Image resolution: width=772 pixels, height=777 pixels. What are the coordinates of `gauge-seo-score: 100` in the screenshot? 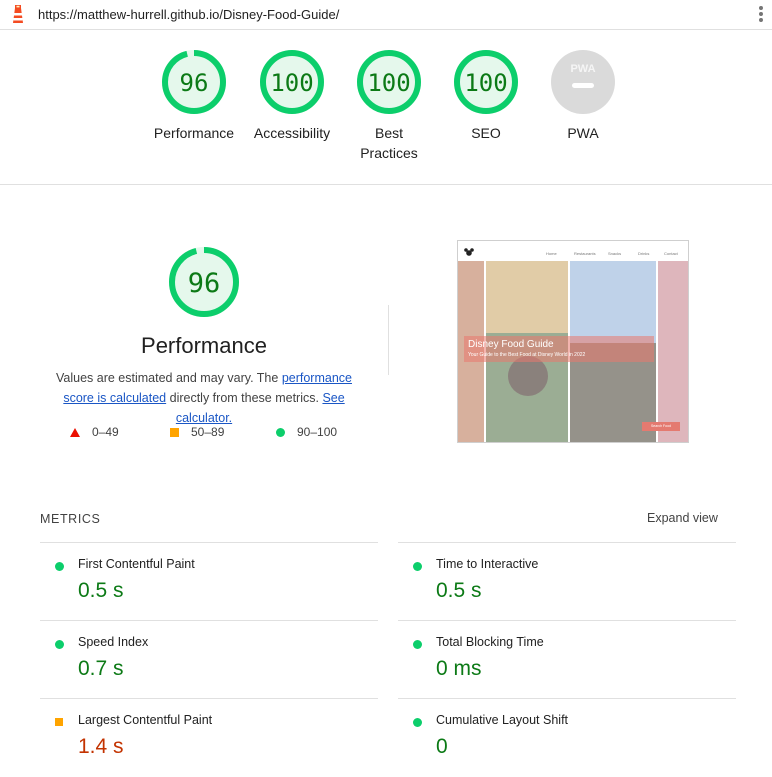 It's located at (485, 83).